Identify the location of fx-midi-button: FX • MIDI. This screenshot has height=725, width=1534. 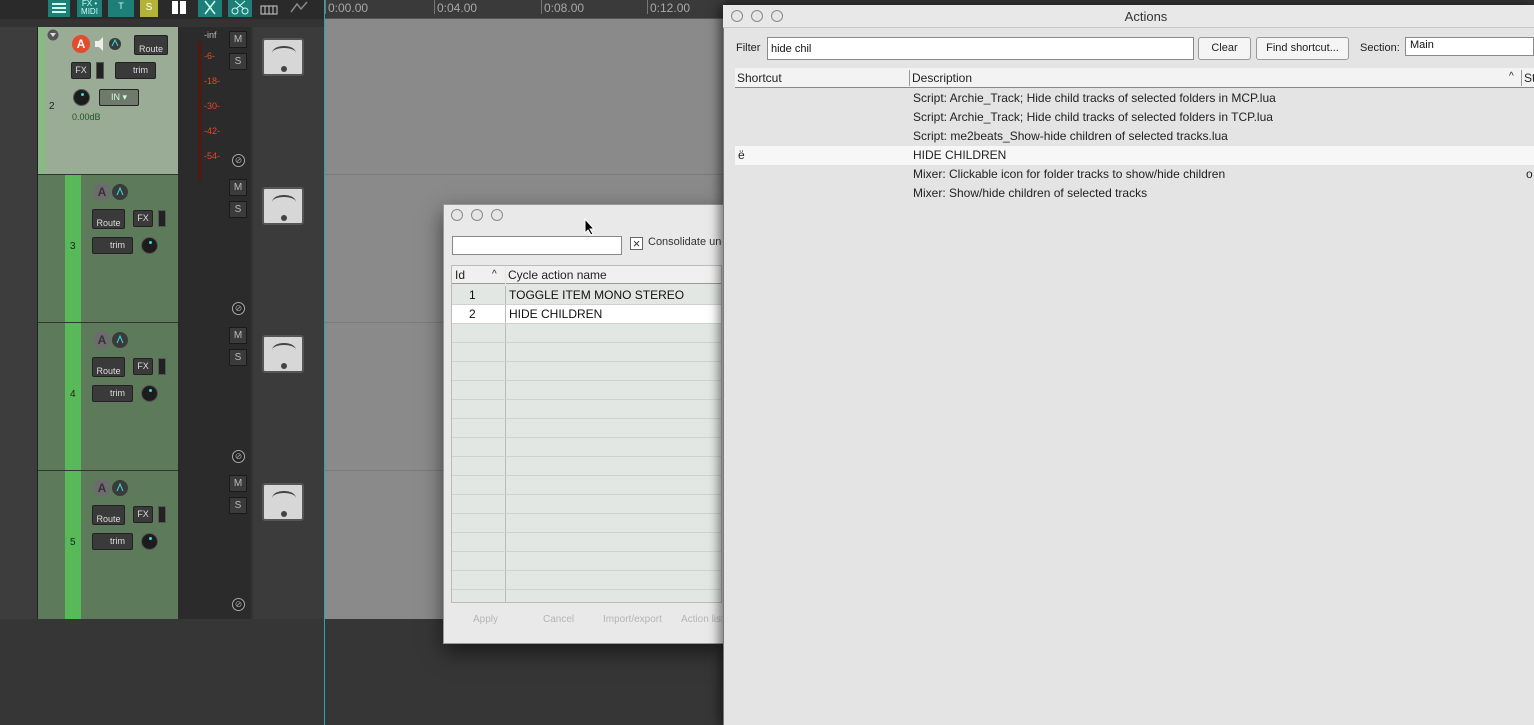
(89, 8).